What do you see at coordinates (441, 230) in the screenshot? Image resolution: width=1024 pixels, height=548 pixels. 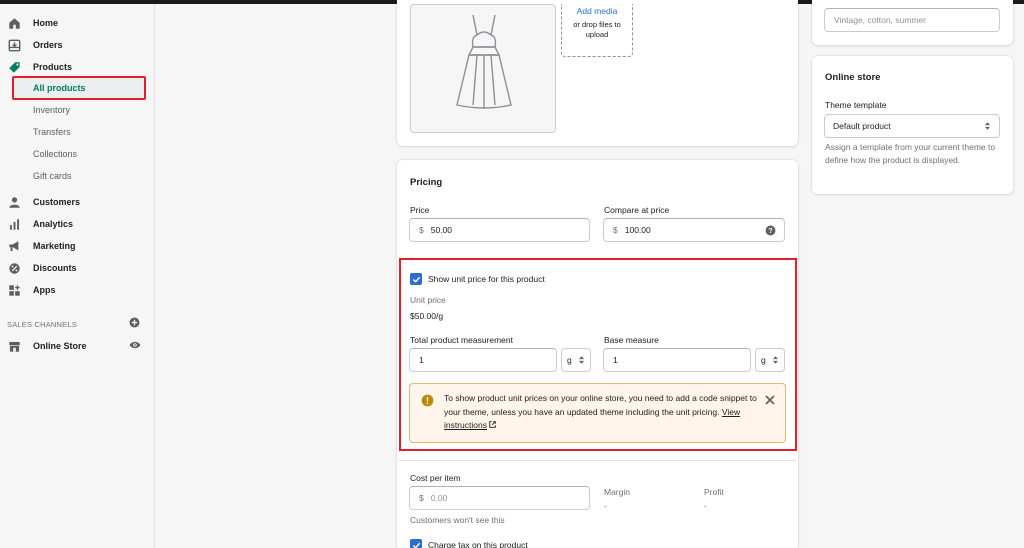 I see `price-value: 50.00` at bounding box center [441, 230].